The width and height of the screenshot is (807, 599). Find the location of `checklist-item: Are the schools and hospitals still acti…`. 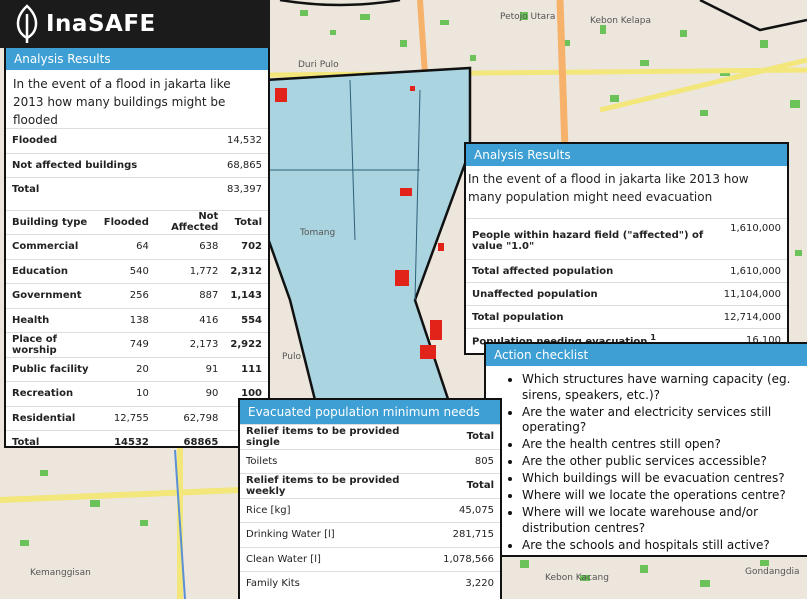

checklist-item: Are the schools and hospitals still acti… is located at coordinates (664, 546).